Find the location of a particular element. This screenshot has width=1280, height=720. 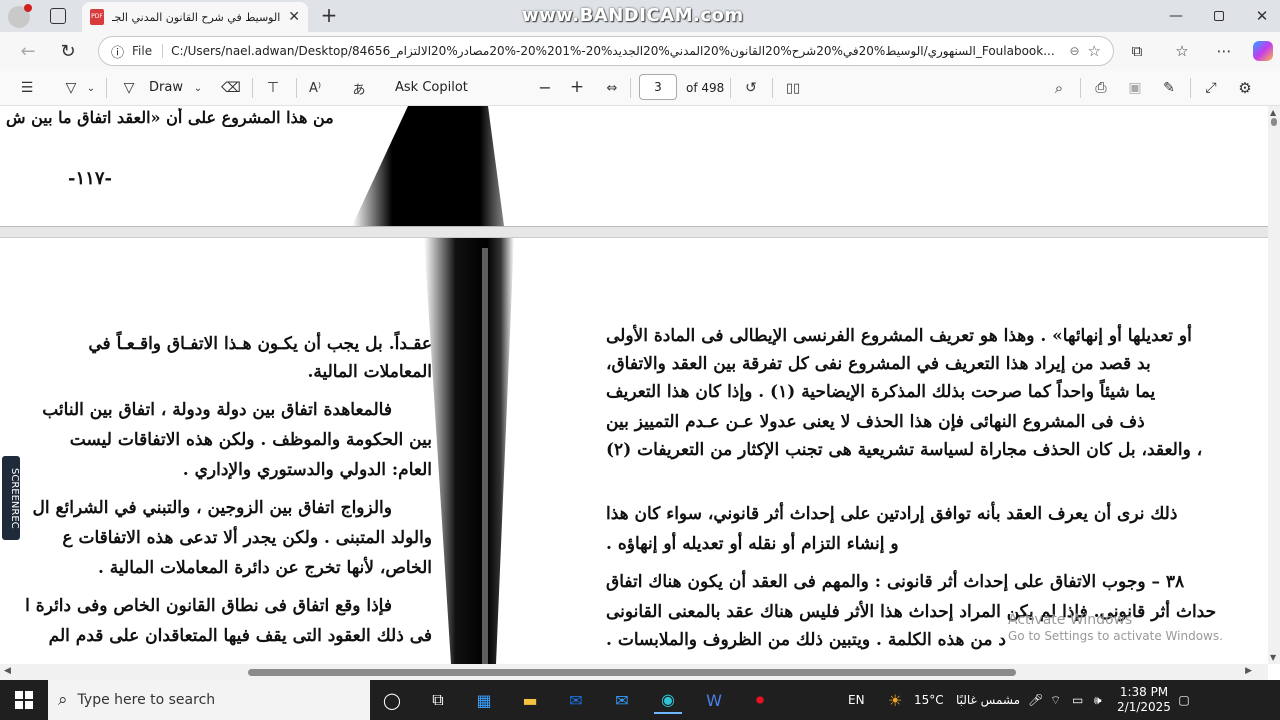

windows-start-icon is located at coordinates (24, 700).